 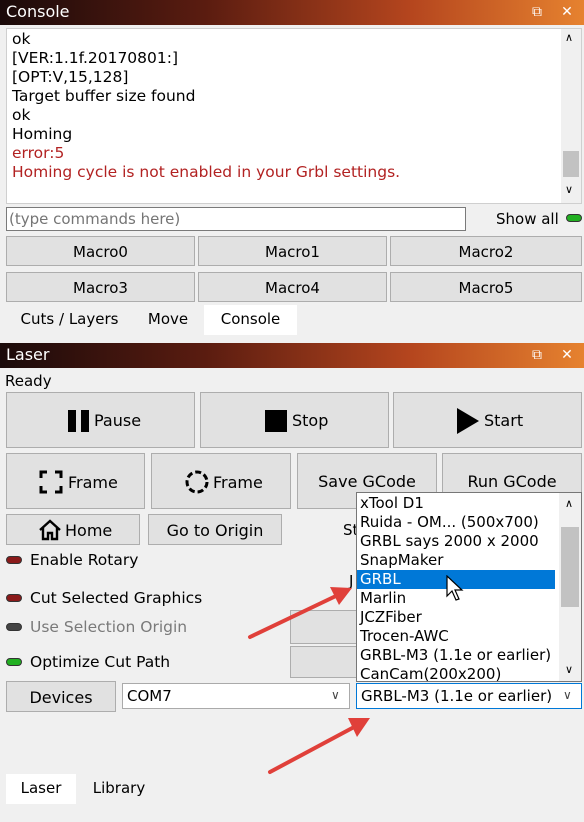 I want to click on arrow-head-icon, so click(x=359, y=727).